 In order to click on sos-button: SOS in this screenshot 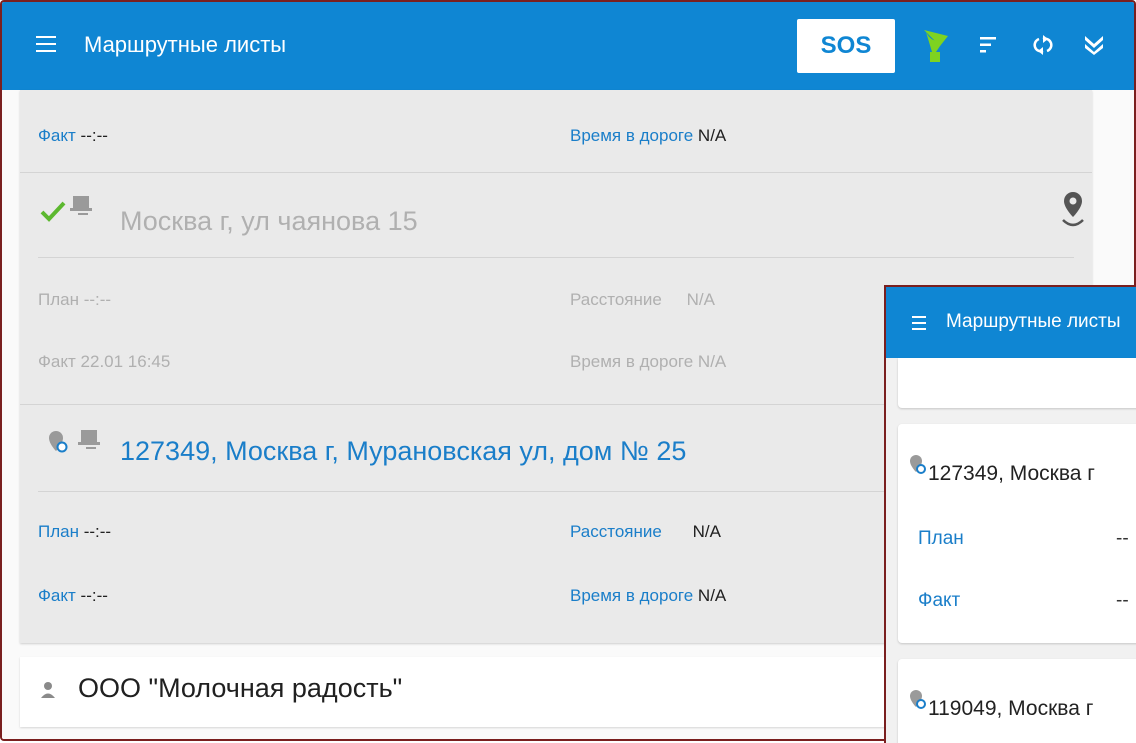, I will do `click(846, 46)`.